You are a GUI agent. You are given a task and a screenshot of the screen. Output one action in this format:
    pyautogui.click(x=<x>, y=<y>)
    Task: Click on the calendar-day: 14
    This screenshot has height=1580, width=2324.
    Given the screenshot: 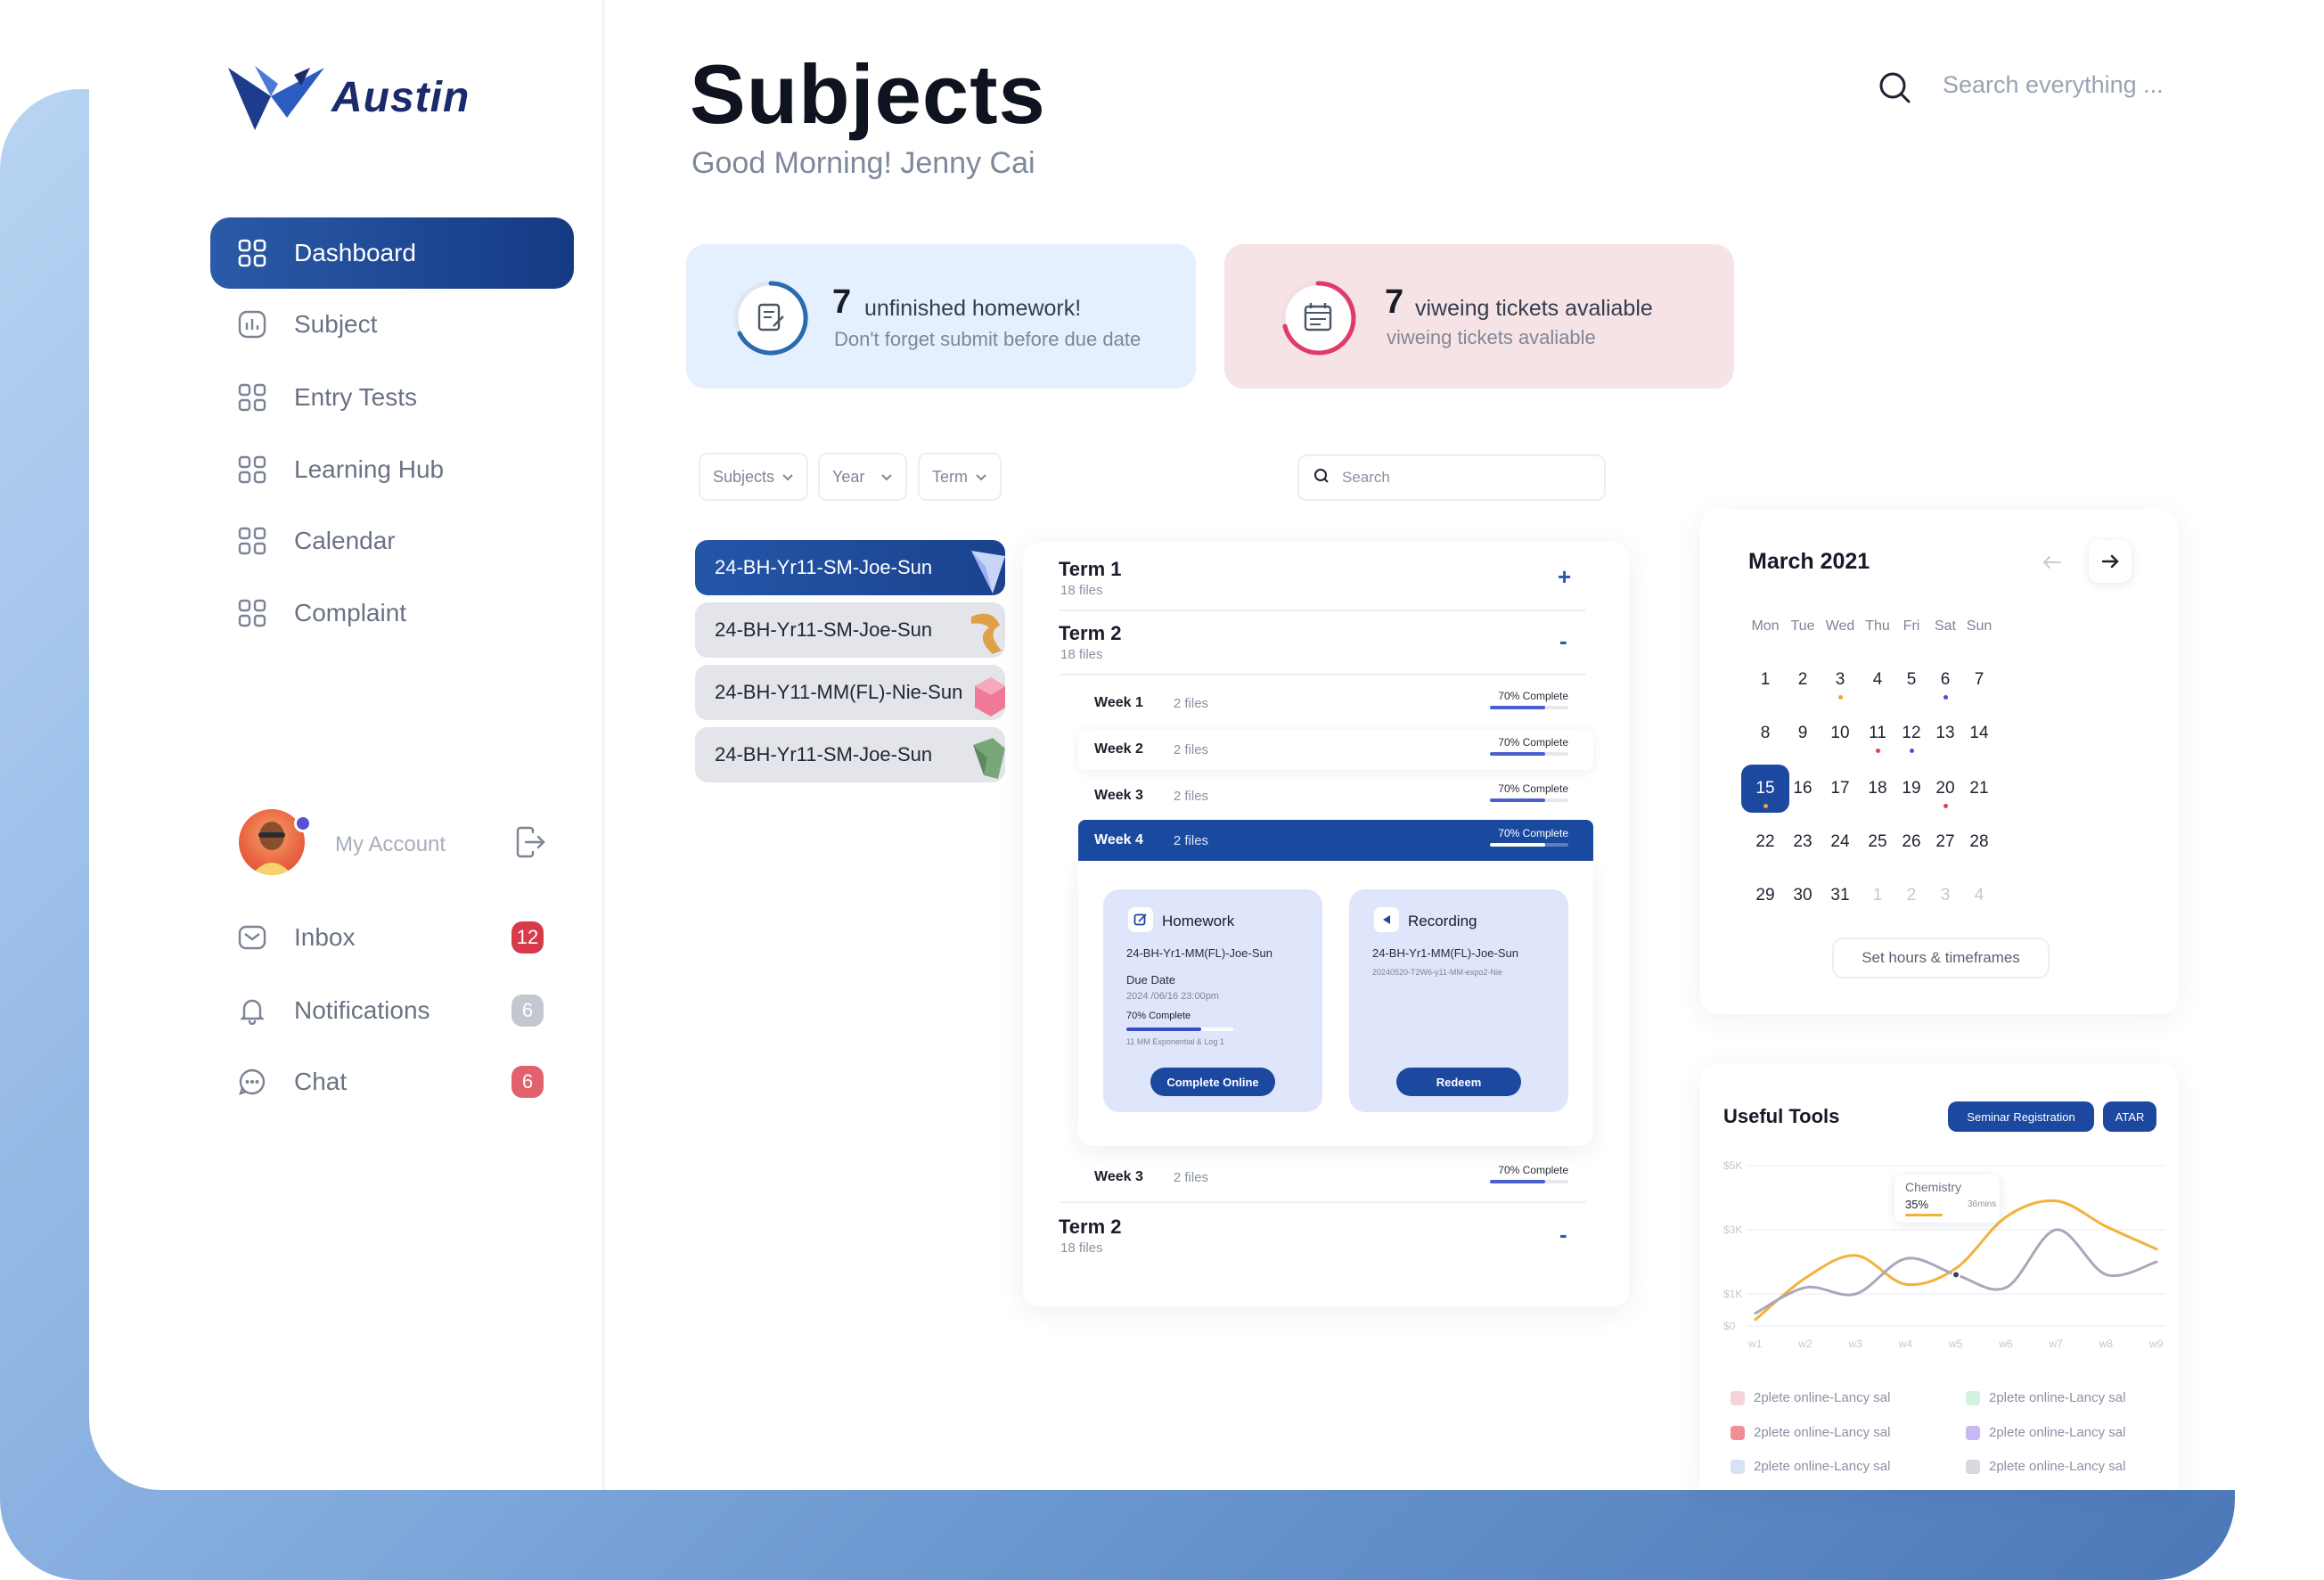 What is the action you would take?
    pyautogui.click(x=1979, y=733)
    